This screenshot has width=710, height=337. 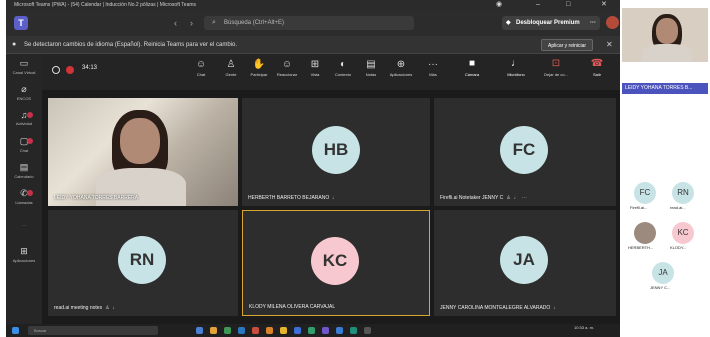 What do you see at coordinates (311, 330) in the screenshot?
I see `excel-icon` at bounding box center [311, 330].